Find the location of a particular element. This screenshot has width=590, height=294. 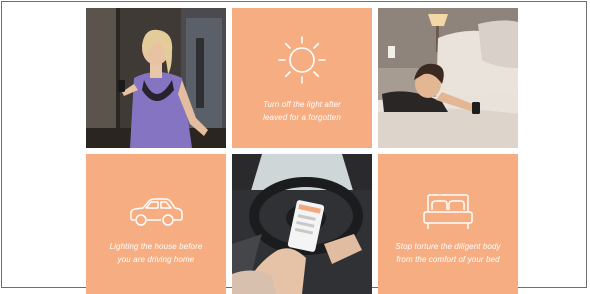

photo-bed-tile is located at coordinates (448, 78).